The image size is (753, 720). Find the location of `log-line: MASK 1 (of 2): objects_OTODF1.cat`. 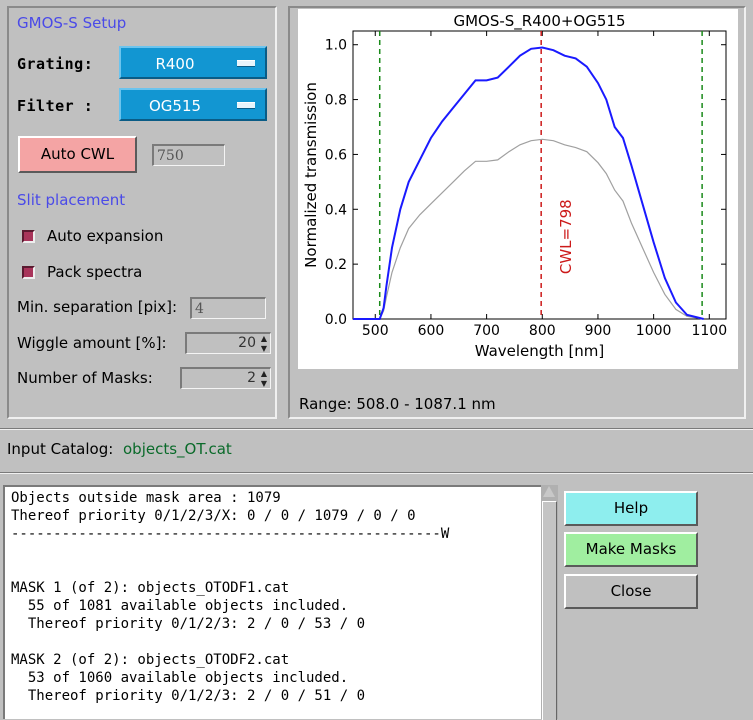

log-line: MASK 1 (of 2): objects_OTODF1.cat is located at coordinates (150, 588).